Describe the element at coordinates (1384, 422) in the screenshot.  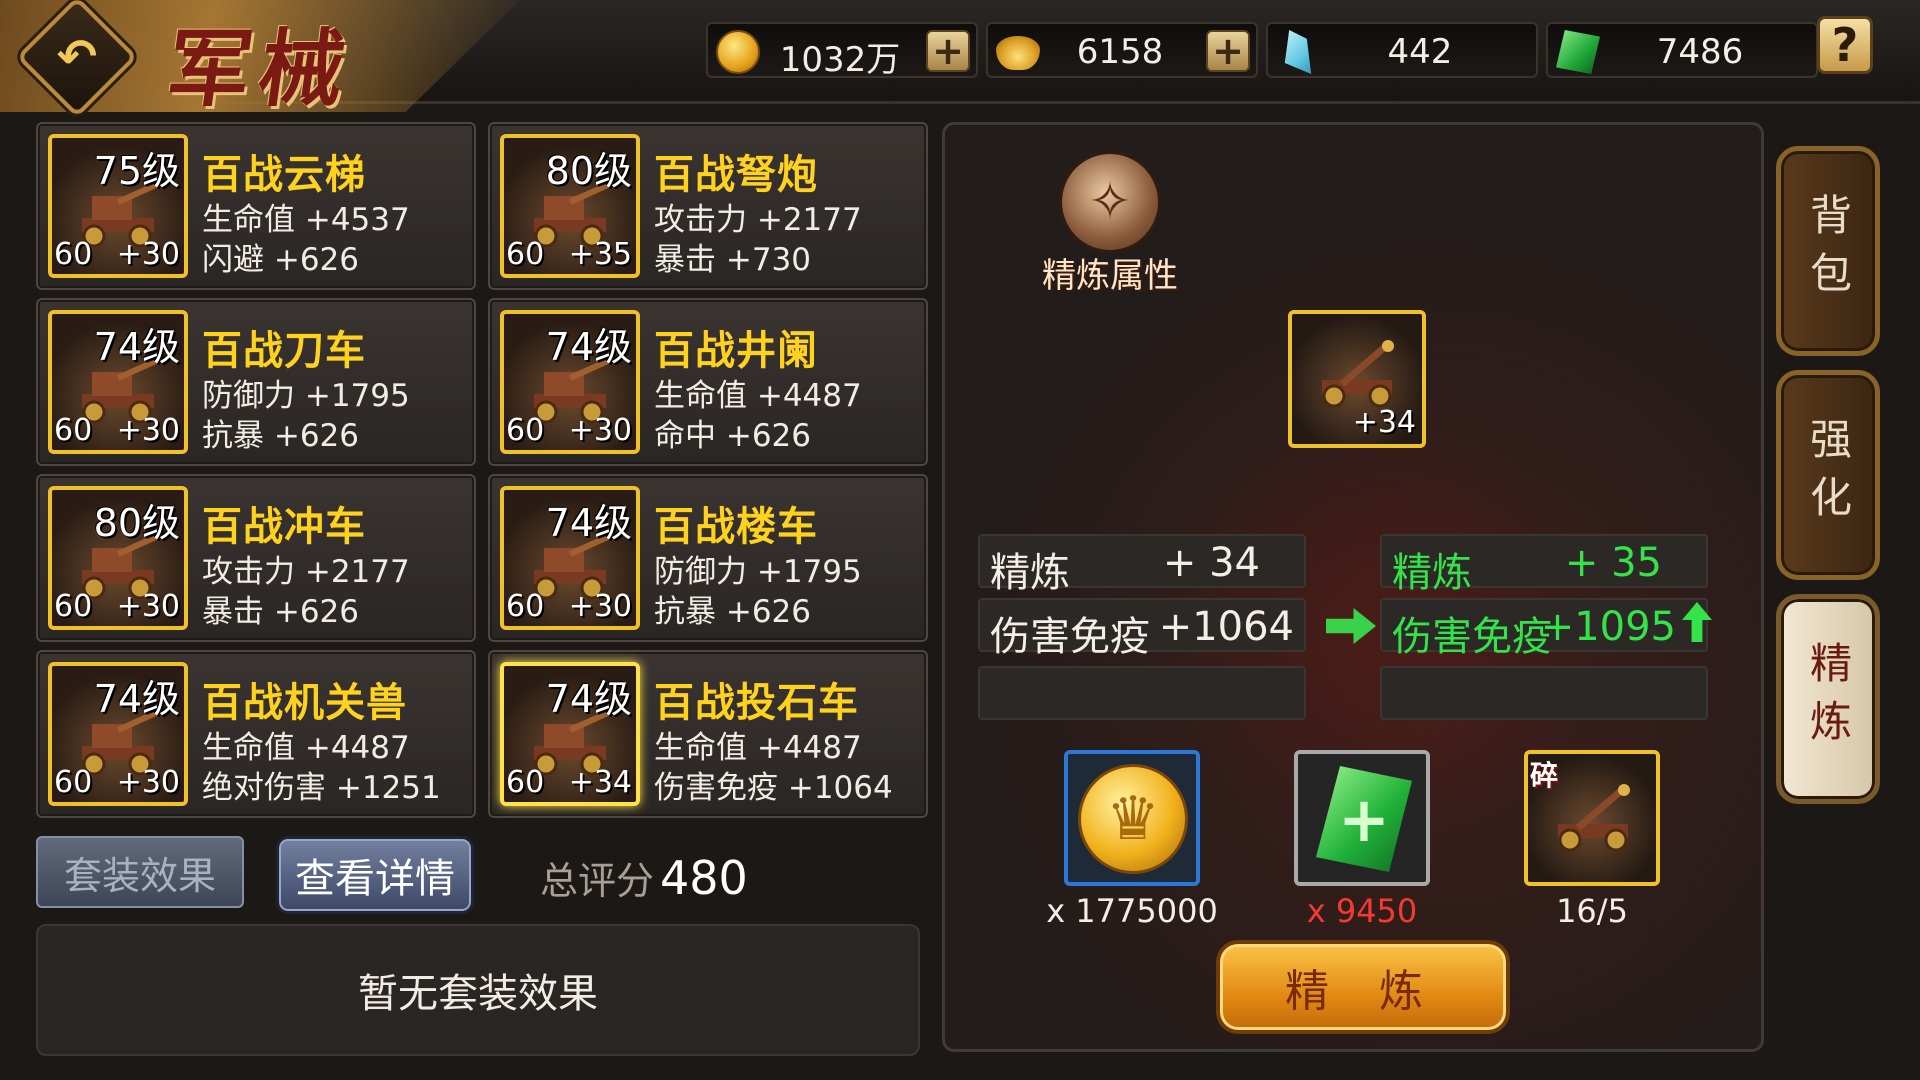
I see `refine-target-plus: +34` at that location.